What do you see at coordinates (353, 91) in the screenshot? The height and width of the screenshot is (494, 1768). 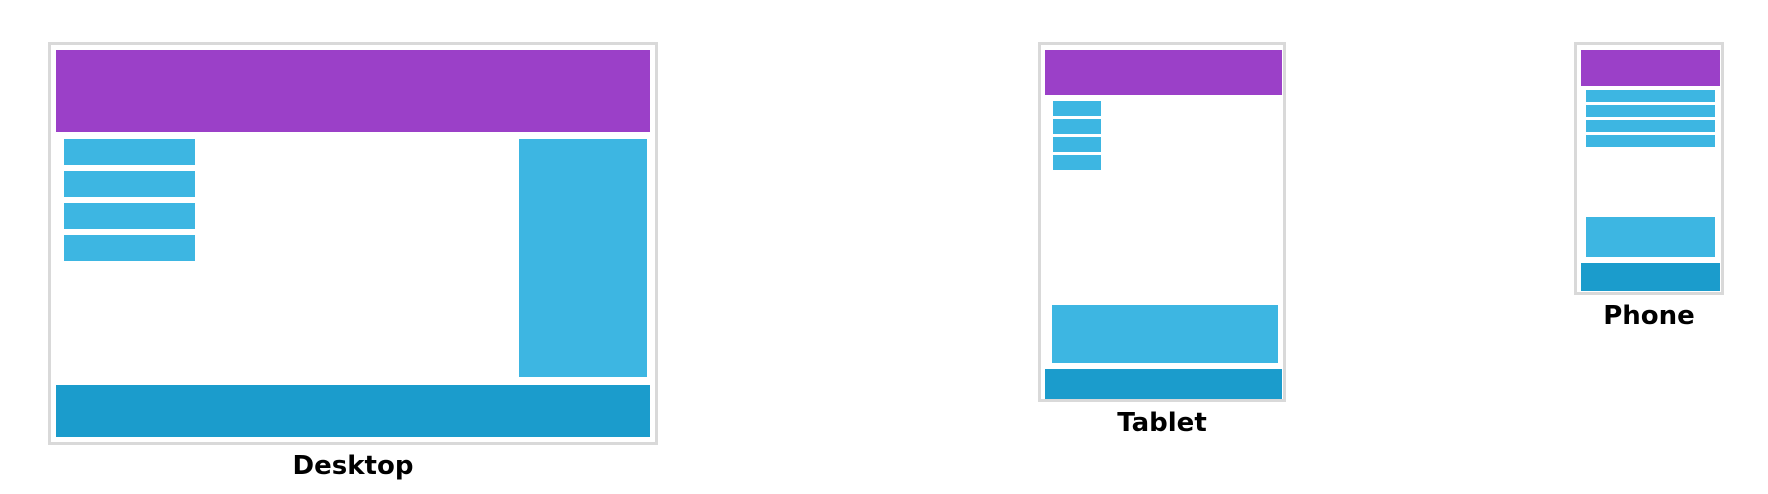 I see `desktop-header-block` at bounding box center [353, 91].